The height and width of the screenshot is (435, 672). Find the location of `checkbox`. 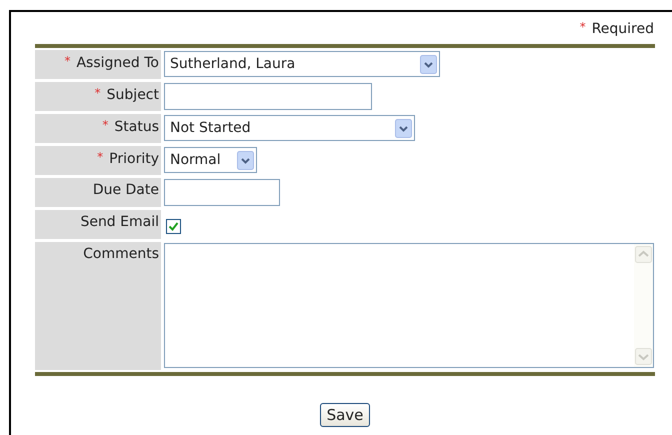

checkbox is located at coordinates (173, 226).